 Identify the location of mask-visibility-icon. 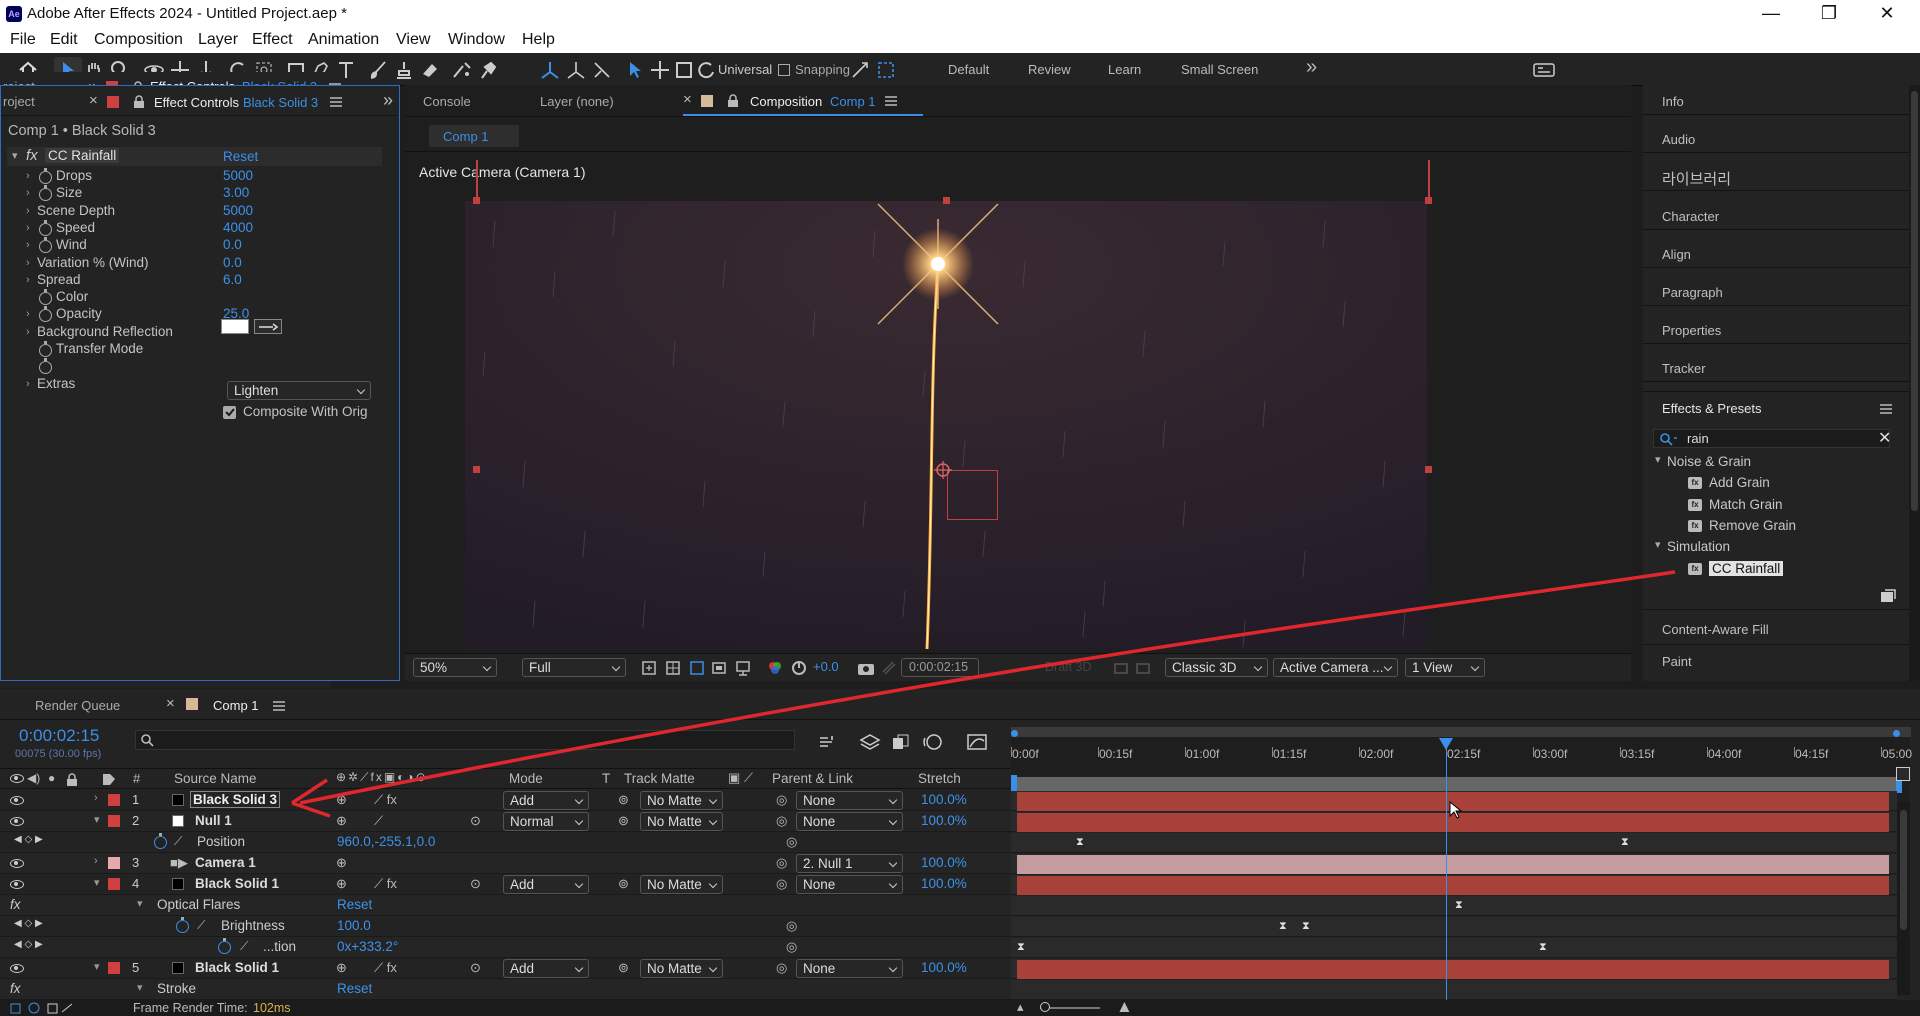
(697, 668).